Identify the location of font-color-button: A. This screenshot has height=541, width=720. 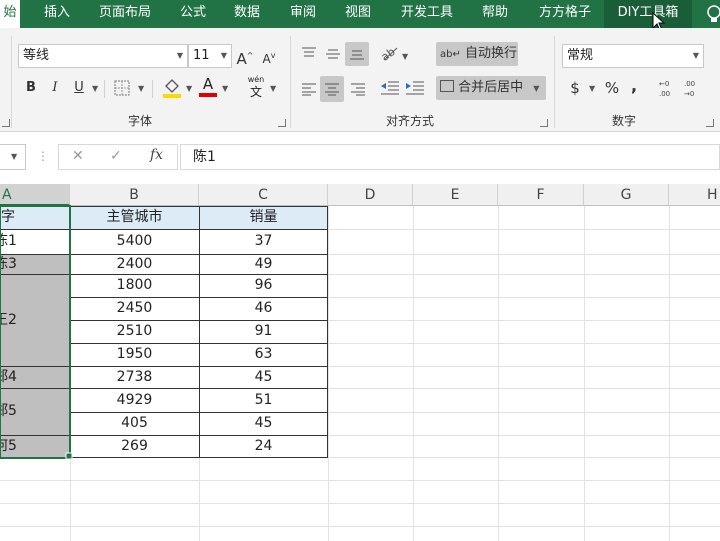
(208, 87).